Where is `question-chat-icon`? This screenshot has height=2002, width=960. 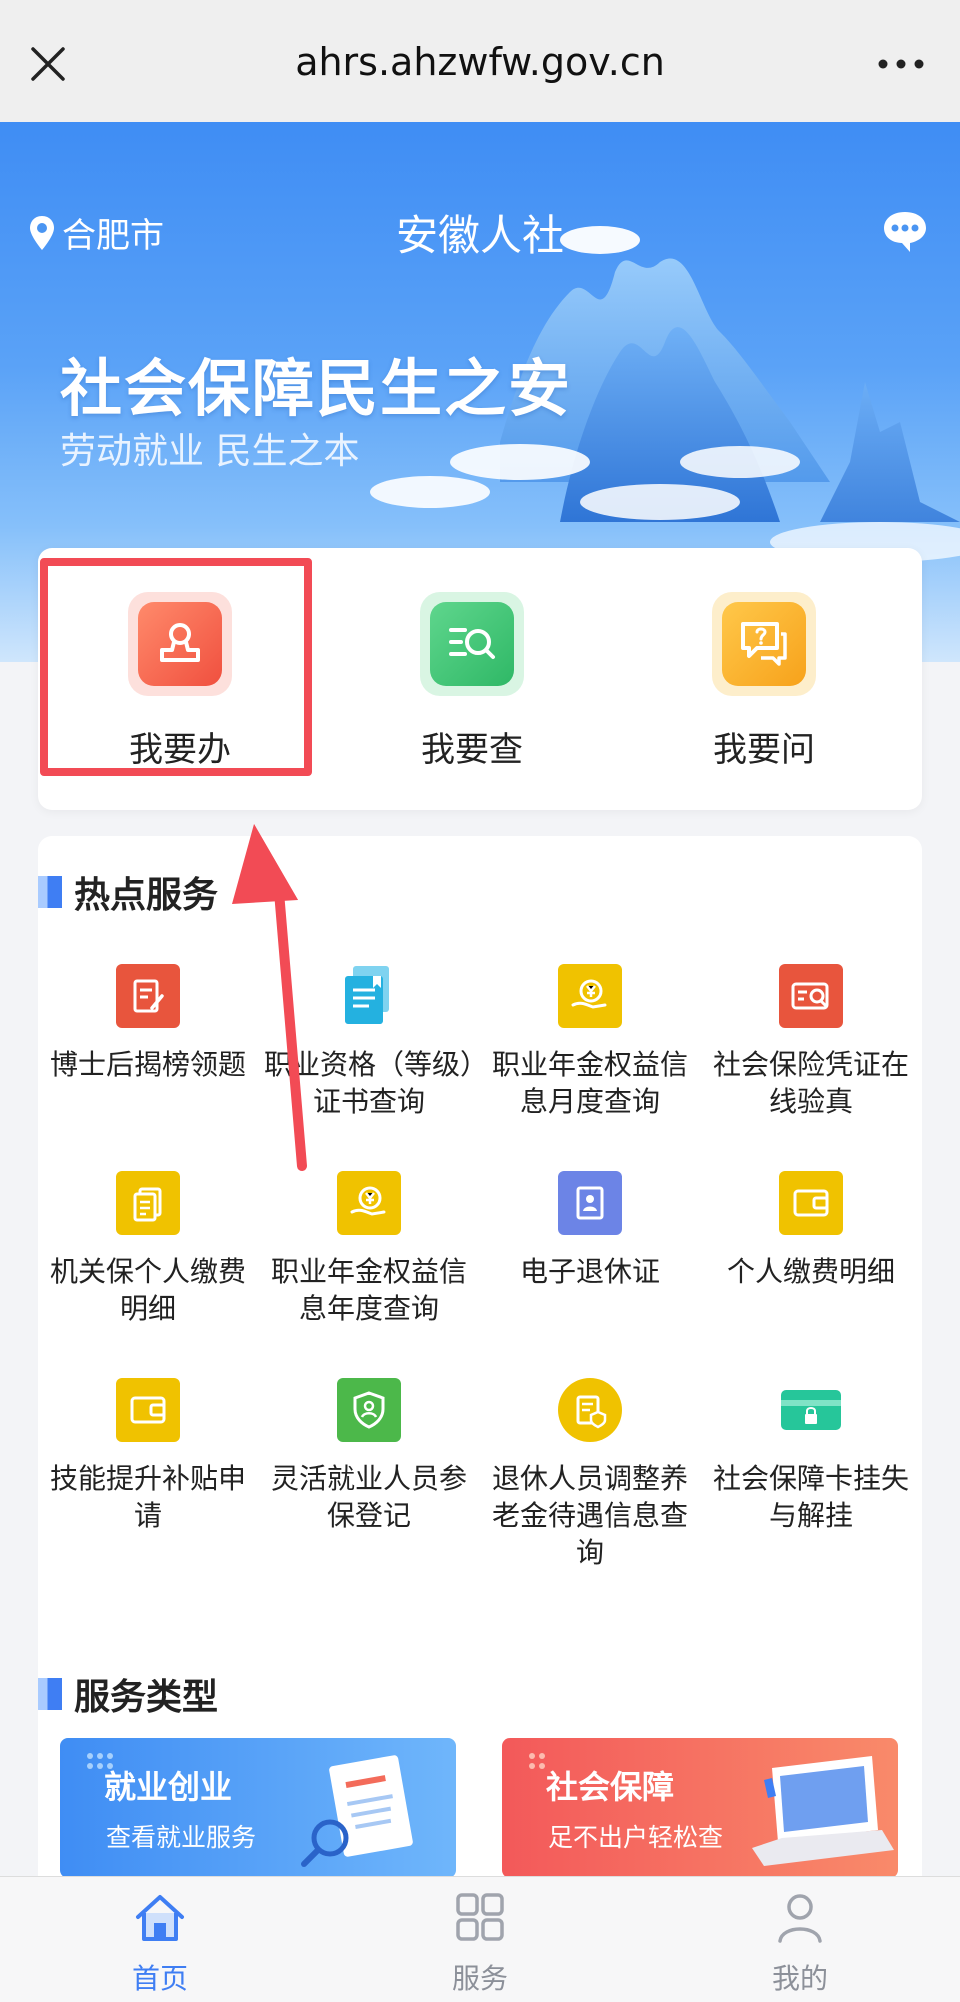
question-chat-icon is located at coordinates (764, 644).